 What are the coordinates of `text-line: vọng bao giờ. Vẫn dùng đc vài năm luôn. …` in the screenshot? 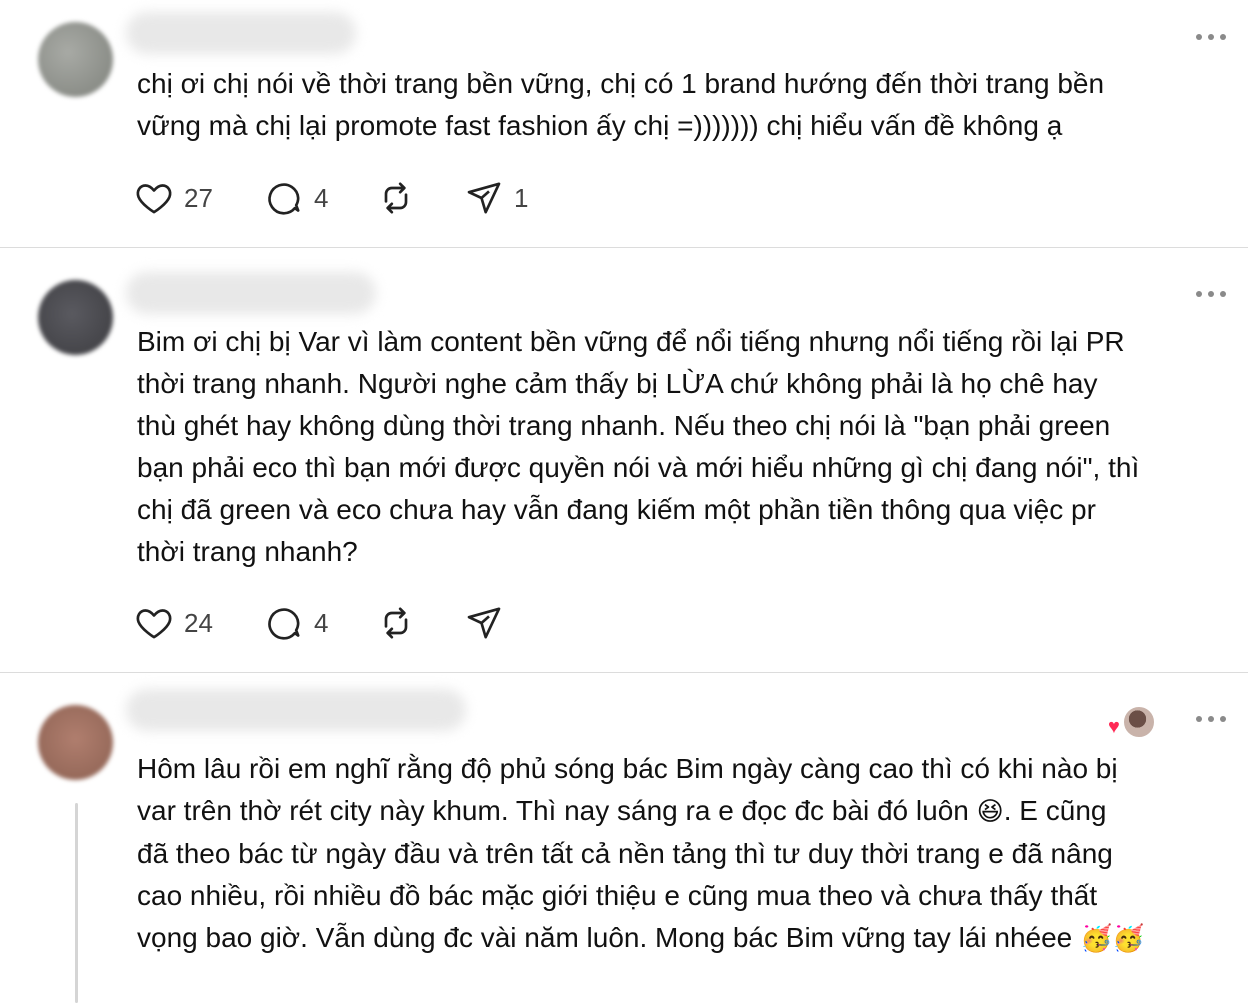 It's located at (682, 938).